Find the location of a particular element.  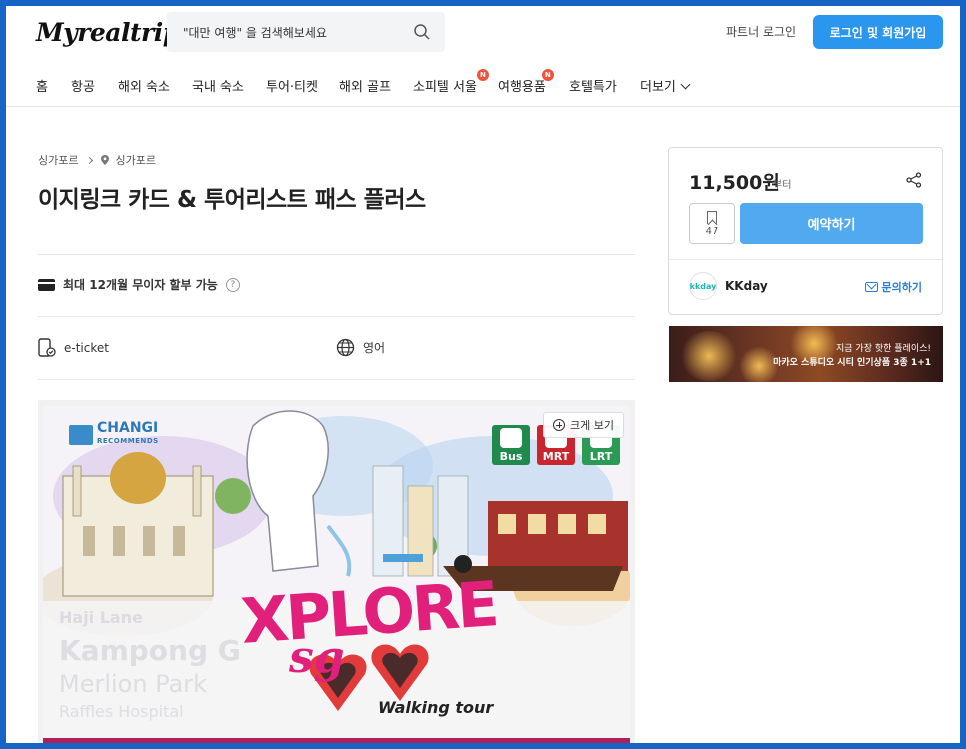

walking-tour-tagline: Walking tour is located at coordinates (436, 707).